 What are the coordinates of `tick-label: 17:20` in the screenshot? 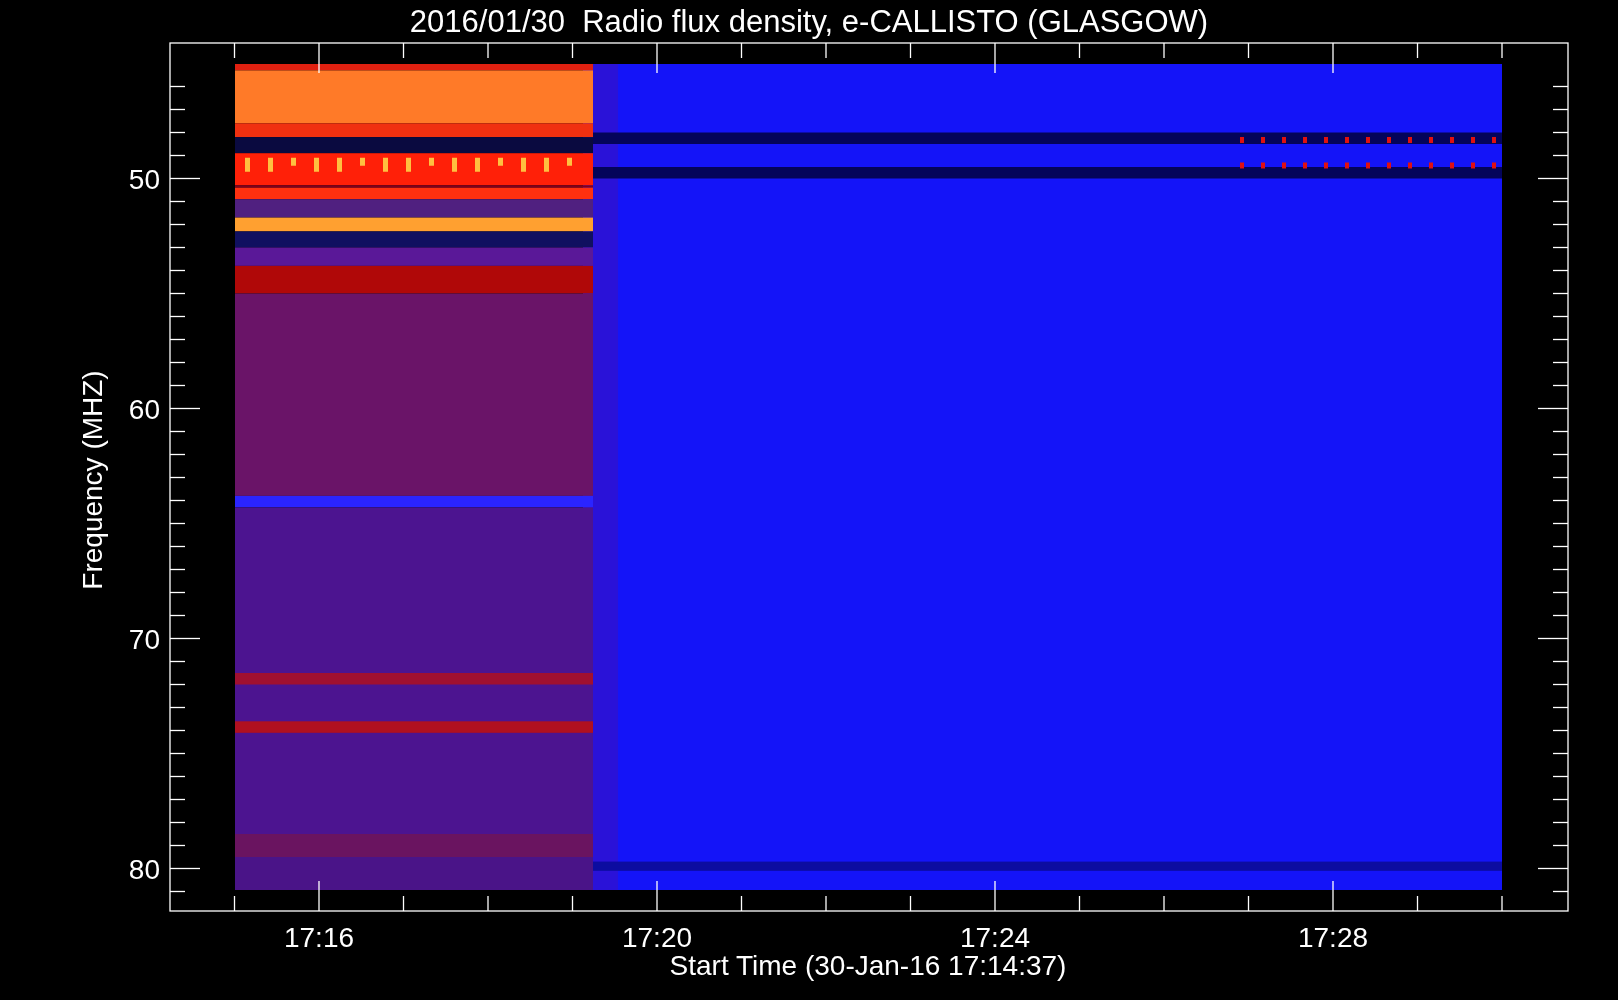 It's located at (657, 937).